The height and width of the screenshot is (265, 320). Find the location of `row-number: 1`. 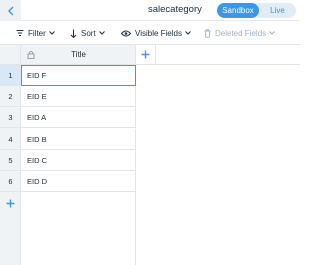

row-number: 1 is located at coordinates (10, 75).